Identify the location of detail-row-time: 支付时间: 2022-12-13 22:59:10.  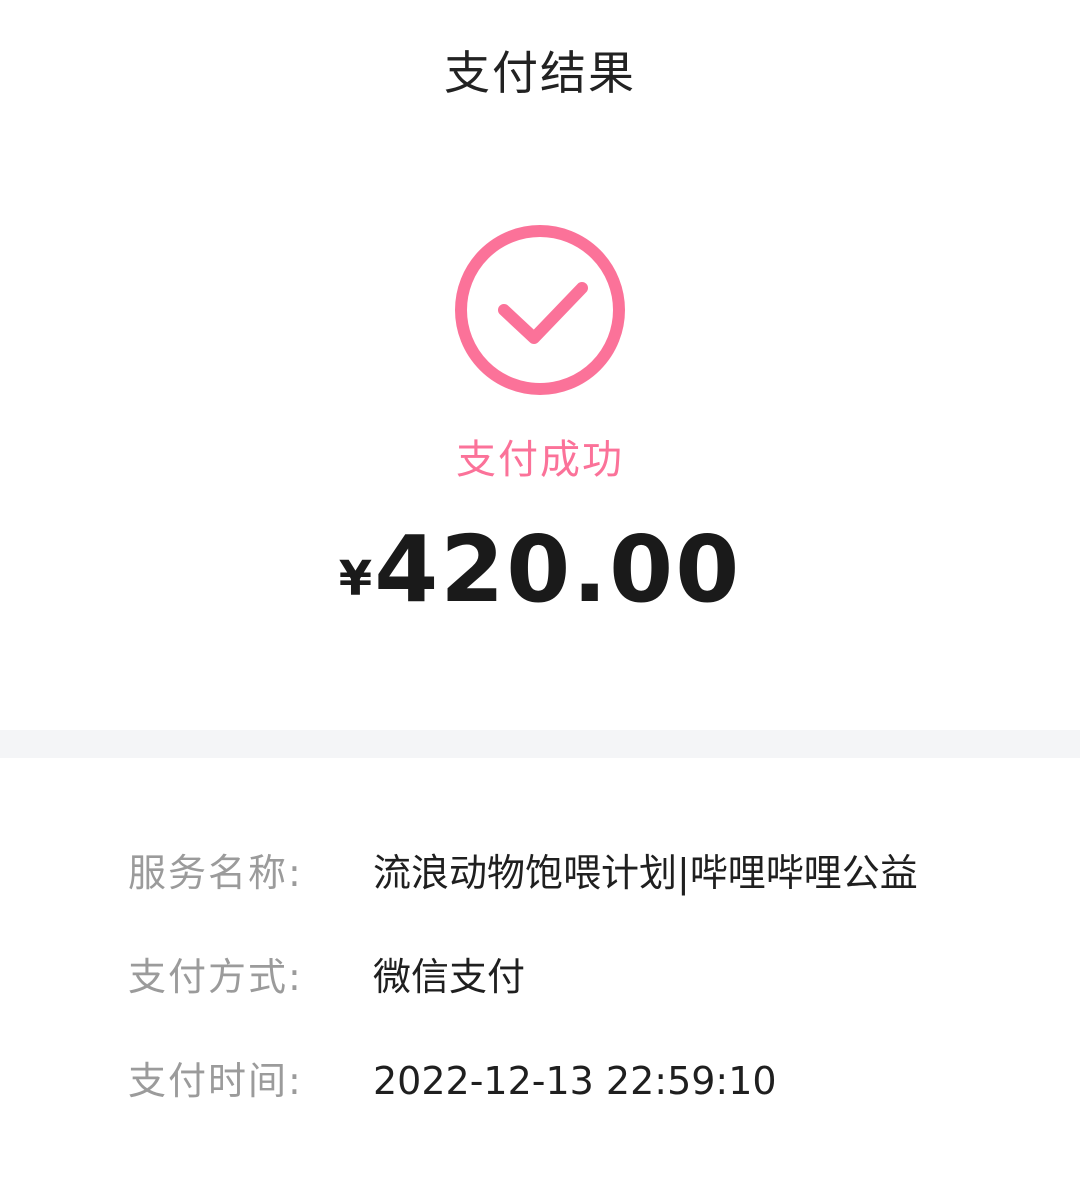
(540, 1098).